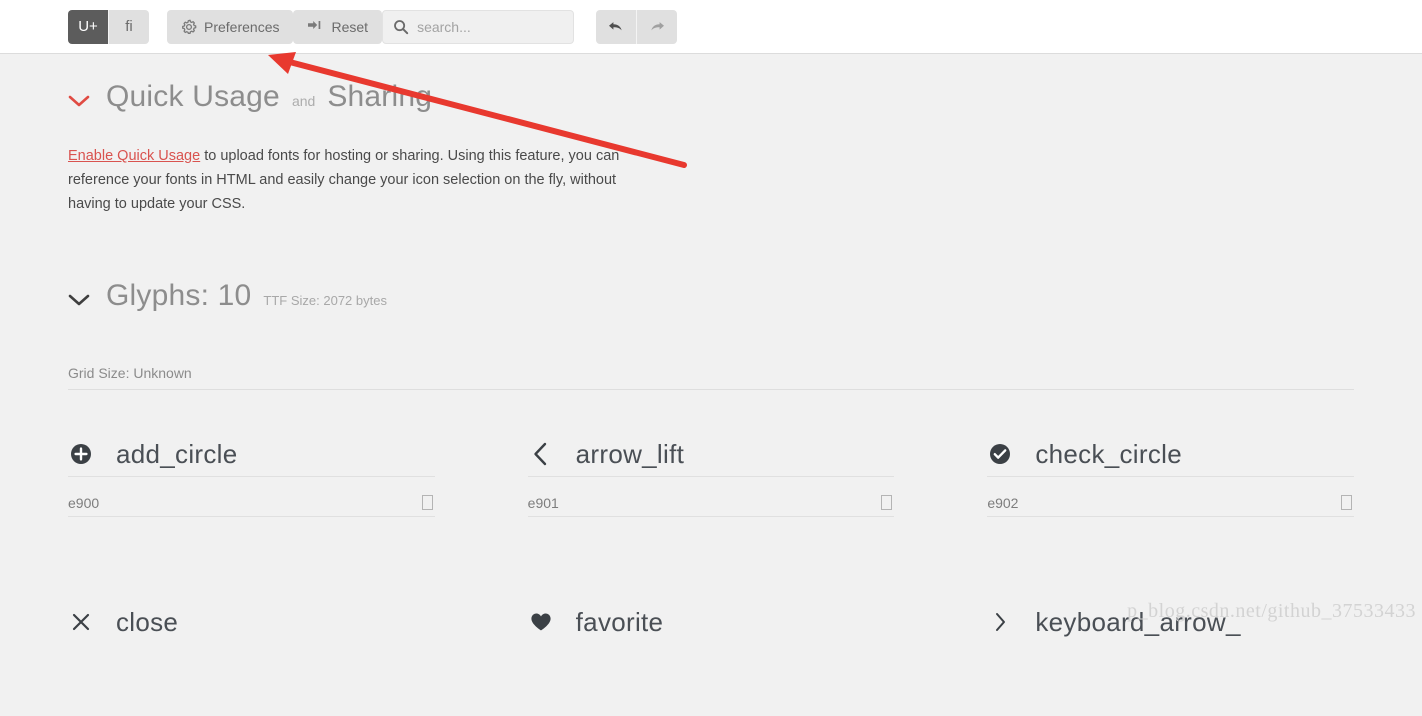  I want to click on glyph-item: arrow_lift e901, so click(711, 491).